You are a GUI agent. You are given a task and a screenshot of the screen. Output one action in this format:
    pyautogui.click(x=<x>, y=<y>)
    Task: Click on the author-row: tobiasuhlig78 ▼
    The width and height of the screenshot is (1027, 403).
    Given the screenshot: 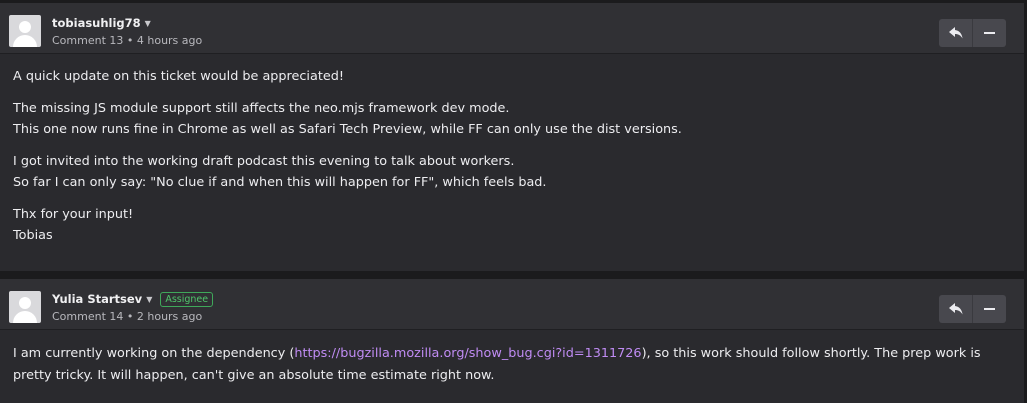 What is the action you would take?
    pyautogui.click(x=101, y=23)
    